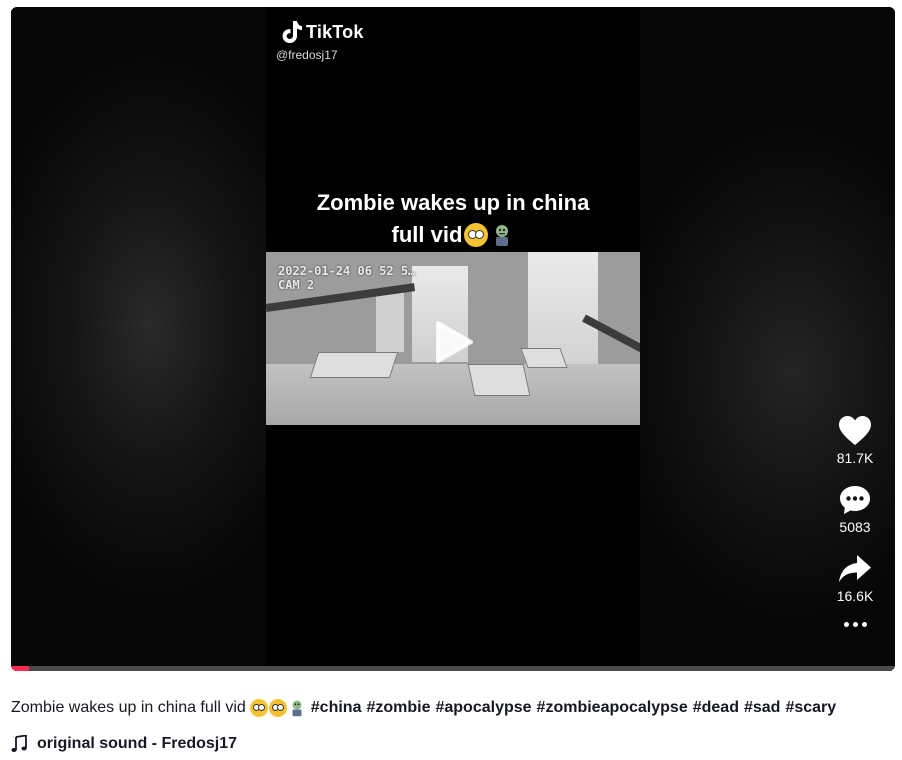 Image resolution: width=902 pixels, height=760 pixels. I want to click on cctv-overlay: 2022-01-24 06 52 5… CAM 2, so click(346, 278).